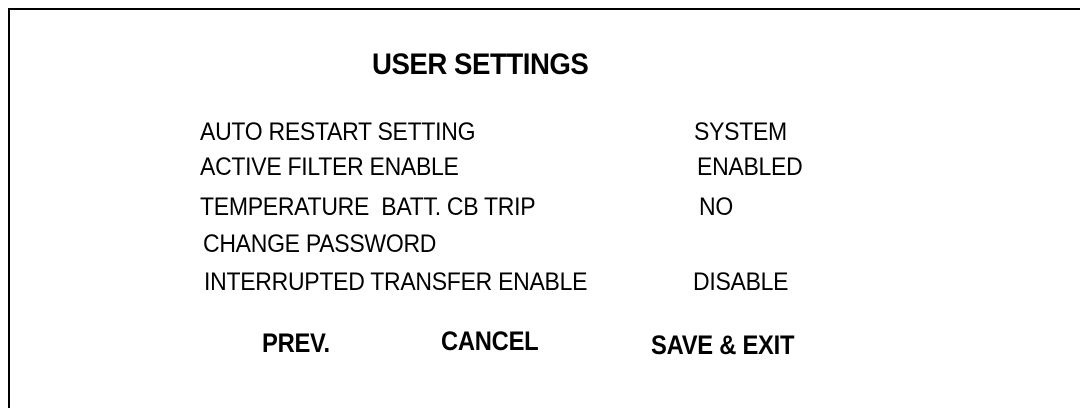  Describe the element at coordinates (395, 282) in the screenshot. I see `setting-label-interrupted-transfer: INTERRUPTED TRANSFER ENABLE` at that location.